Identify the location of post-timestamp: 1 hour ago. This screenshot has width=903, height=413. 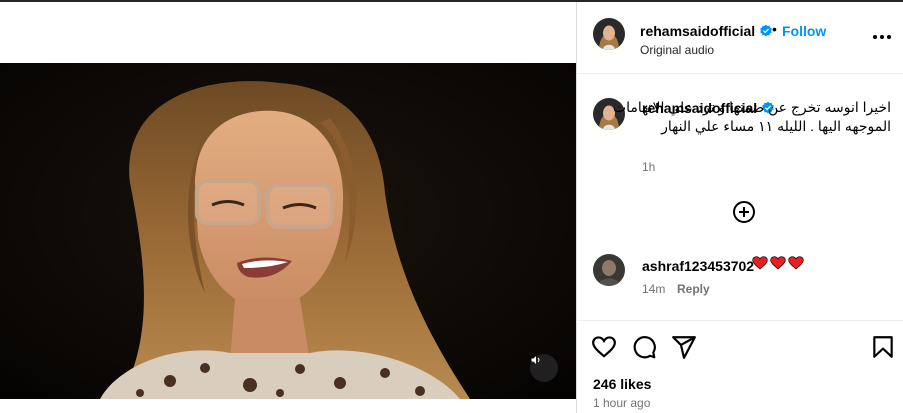
(621, 403).